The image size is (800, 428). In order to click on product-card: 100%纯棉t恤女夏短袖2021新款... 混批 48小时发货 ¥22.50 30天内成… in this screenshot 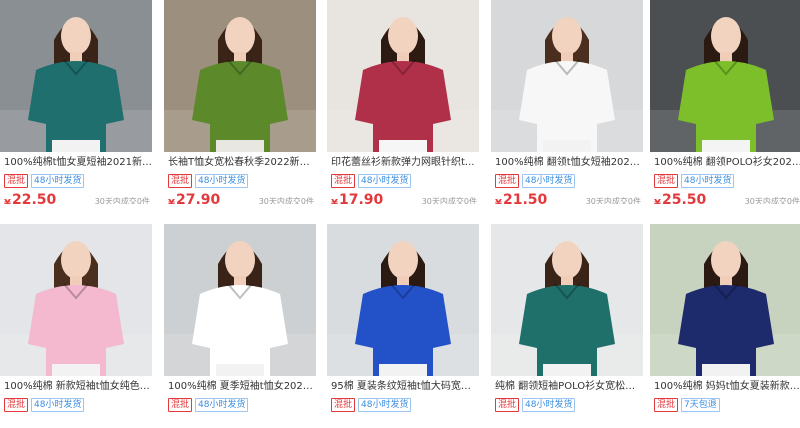, I will do `click(76, 102)`.